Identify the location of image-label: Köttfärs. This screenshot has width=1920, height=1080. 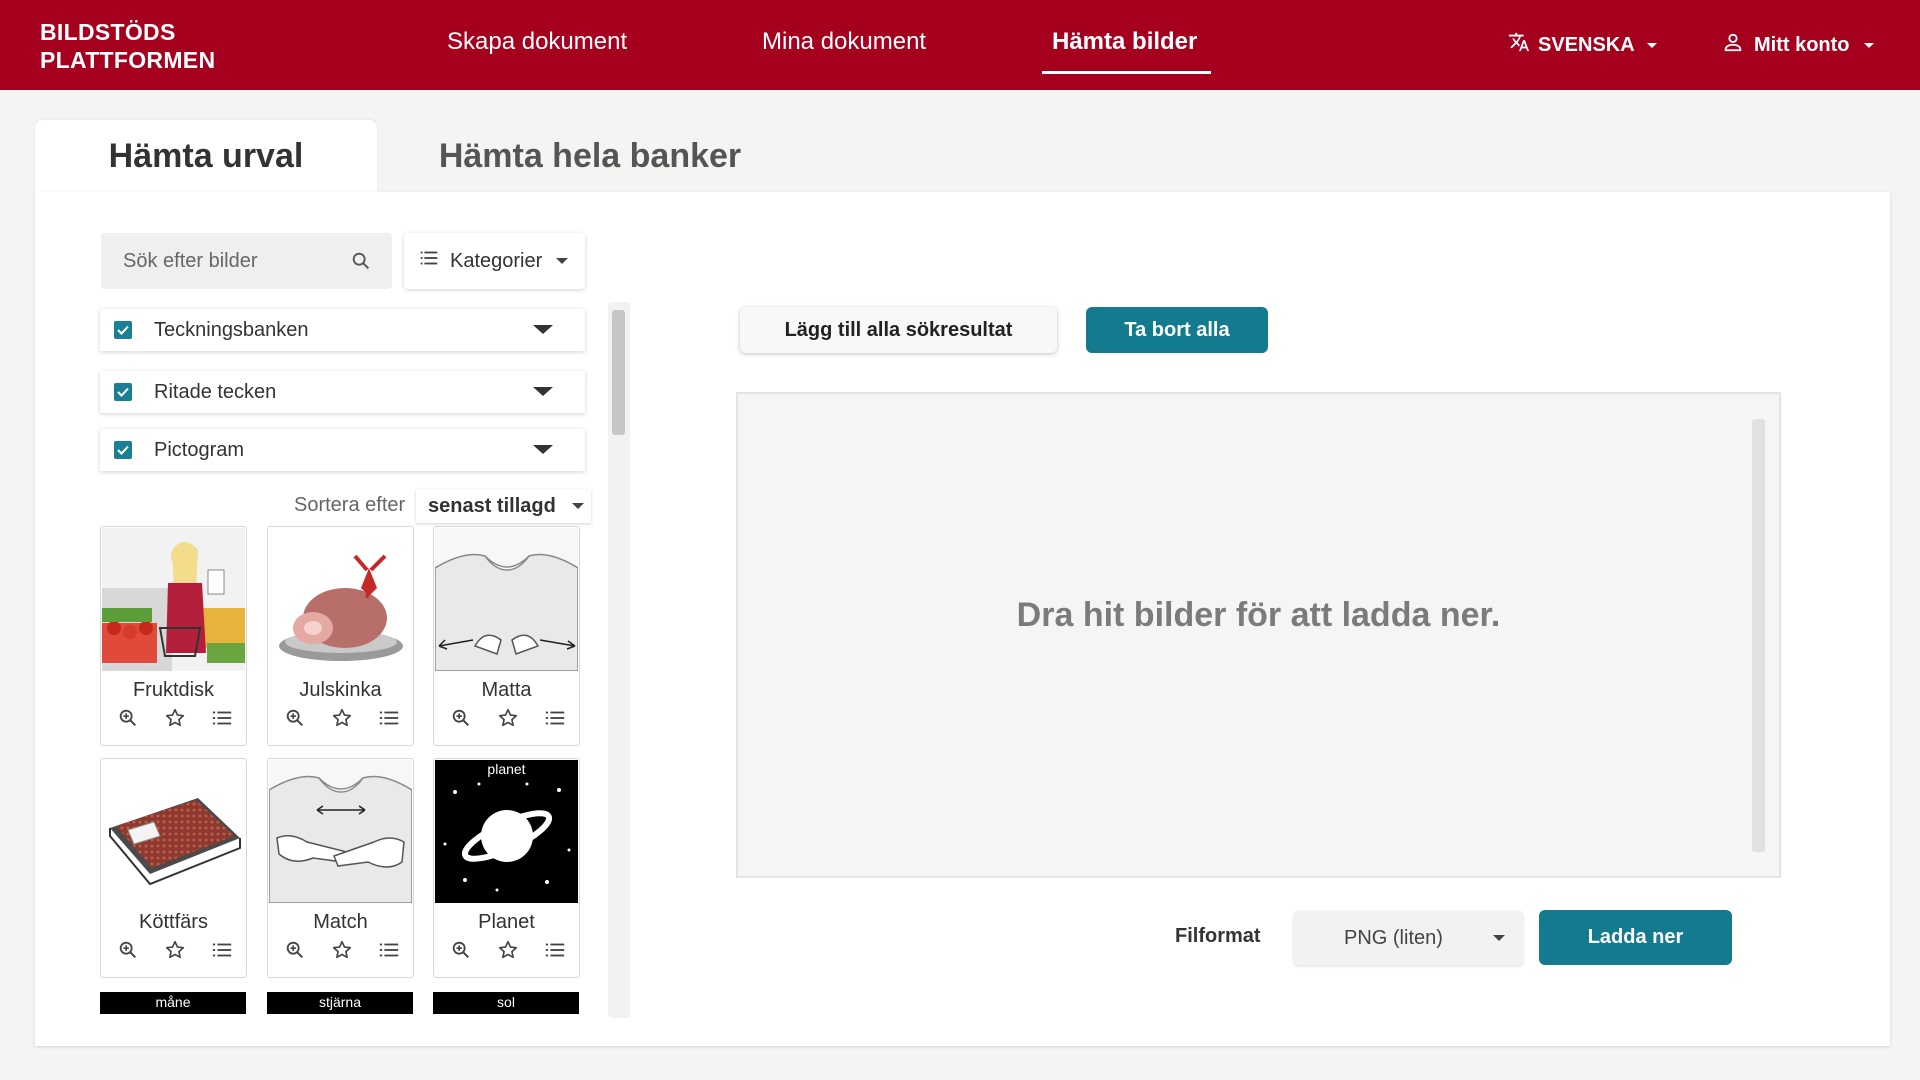
(173, 922).